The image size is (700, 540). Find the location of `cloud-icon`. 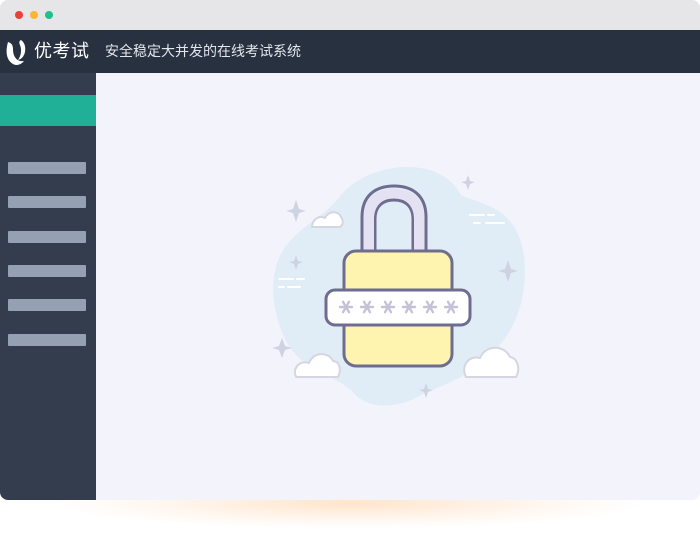

cloud-icon is located at coordinates (327, 219).